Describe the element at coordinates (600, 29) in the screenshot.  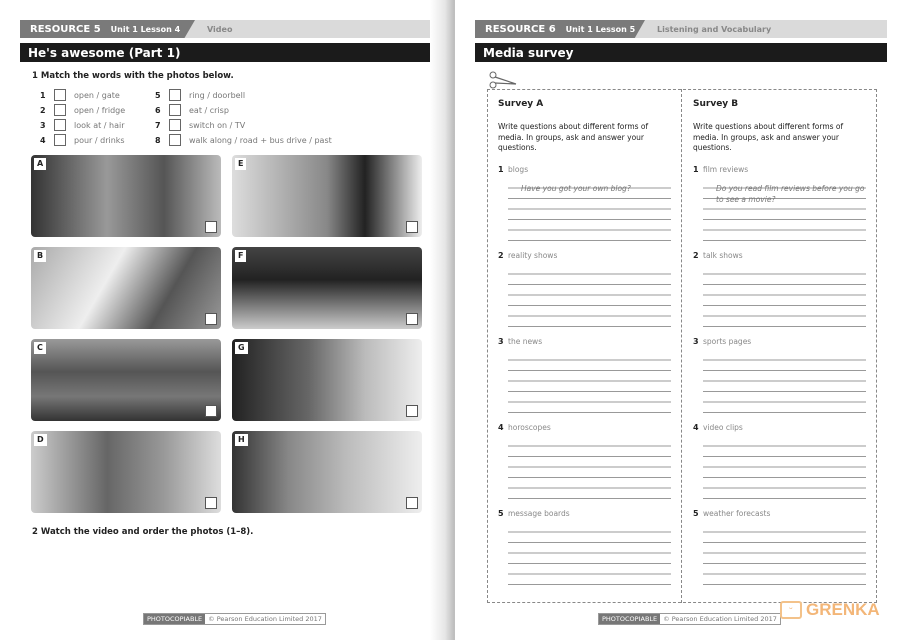
I see `unit-lesson: Unit 1 Lesson 5` at that location.